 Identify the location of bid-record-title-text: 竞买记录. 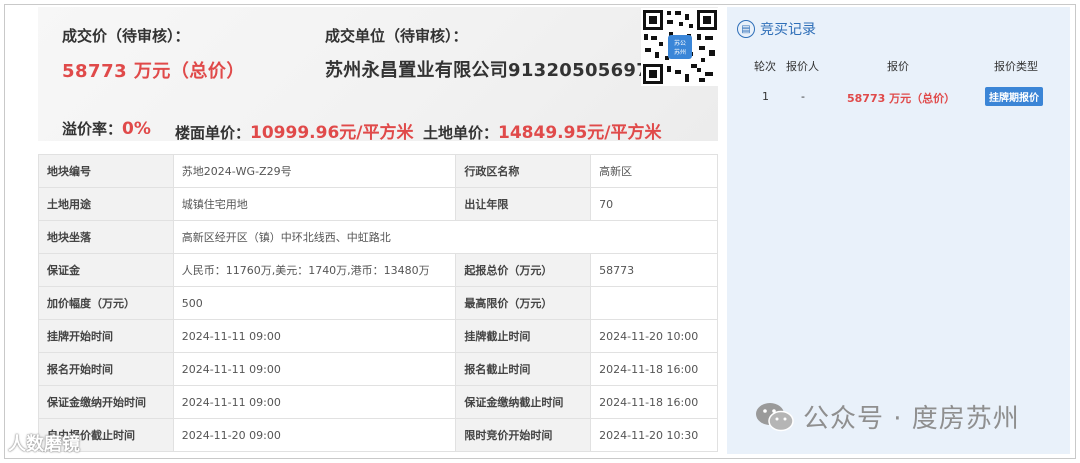
(788, 30).